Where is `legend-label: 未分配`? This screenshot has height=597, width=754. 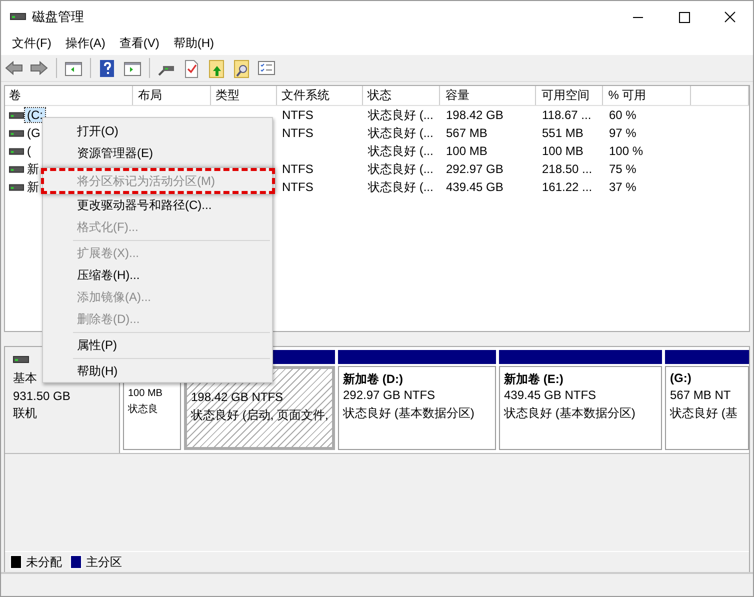 legend-label: 未分配 is located at coordinates (44, 562).